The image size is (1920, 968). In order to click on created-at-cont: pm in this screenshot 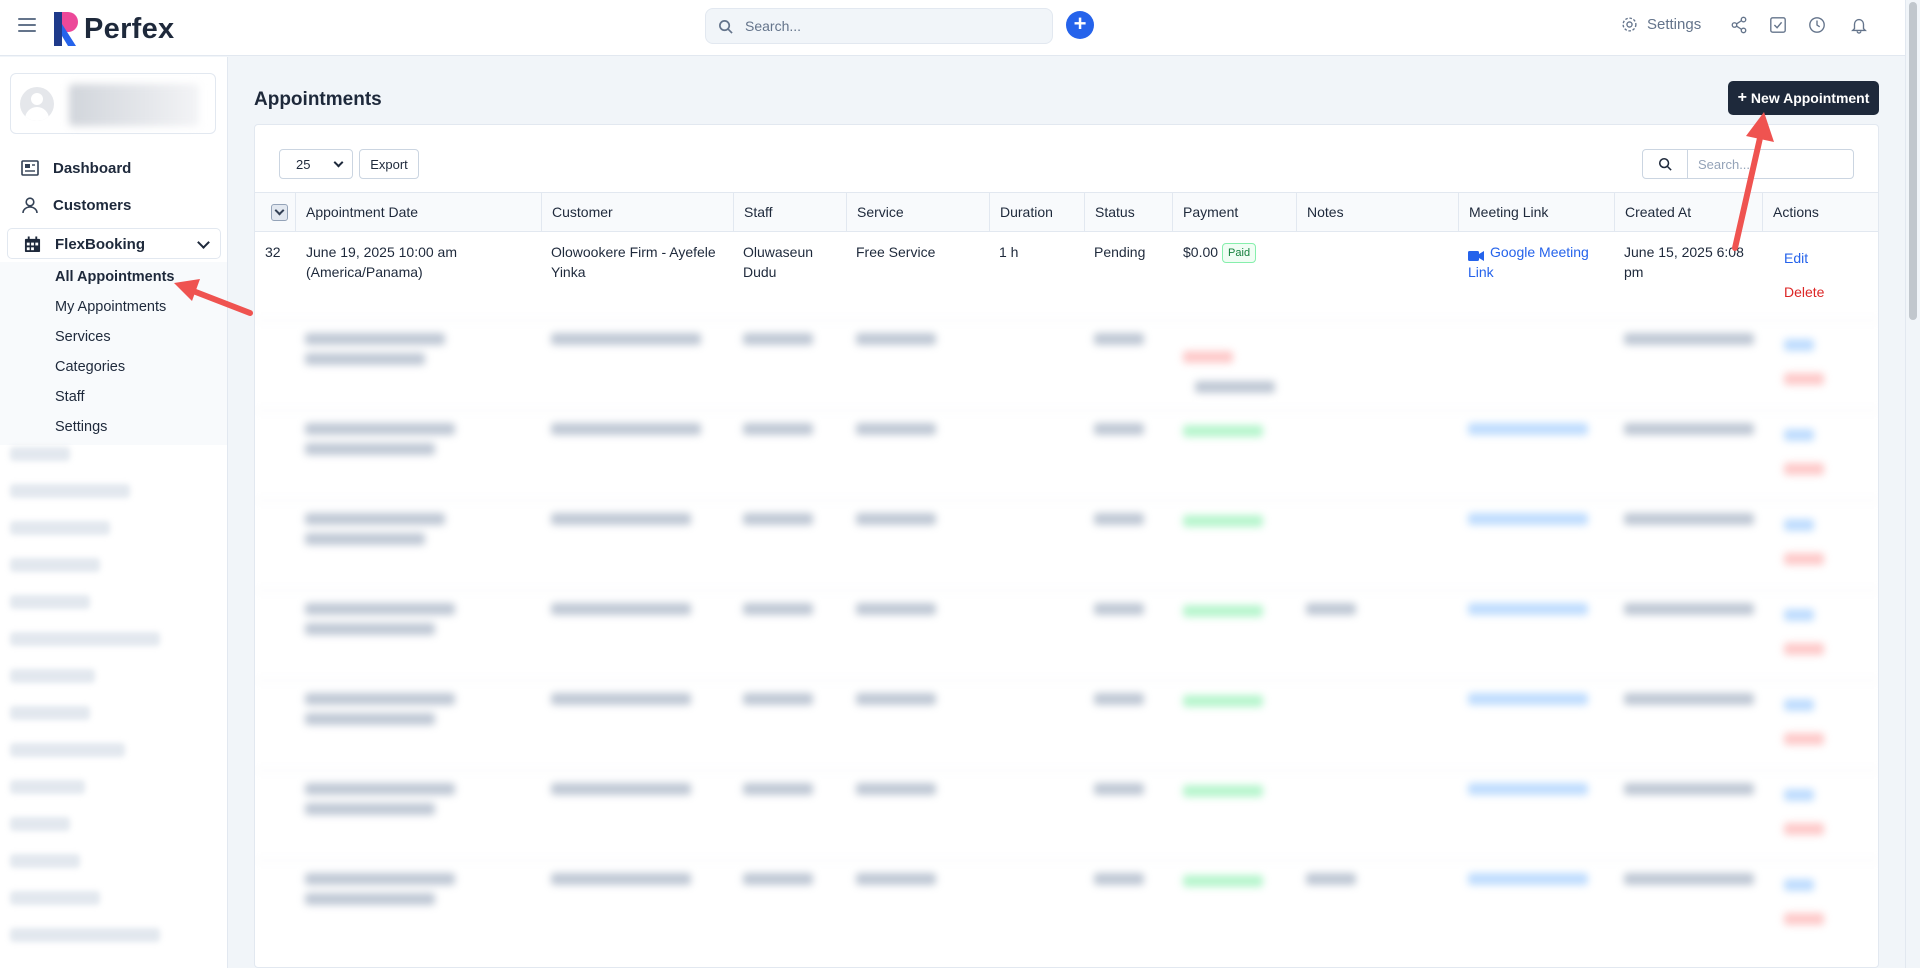, I will do `click(1634, 272)`.